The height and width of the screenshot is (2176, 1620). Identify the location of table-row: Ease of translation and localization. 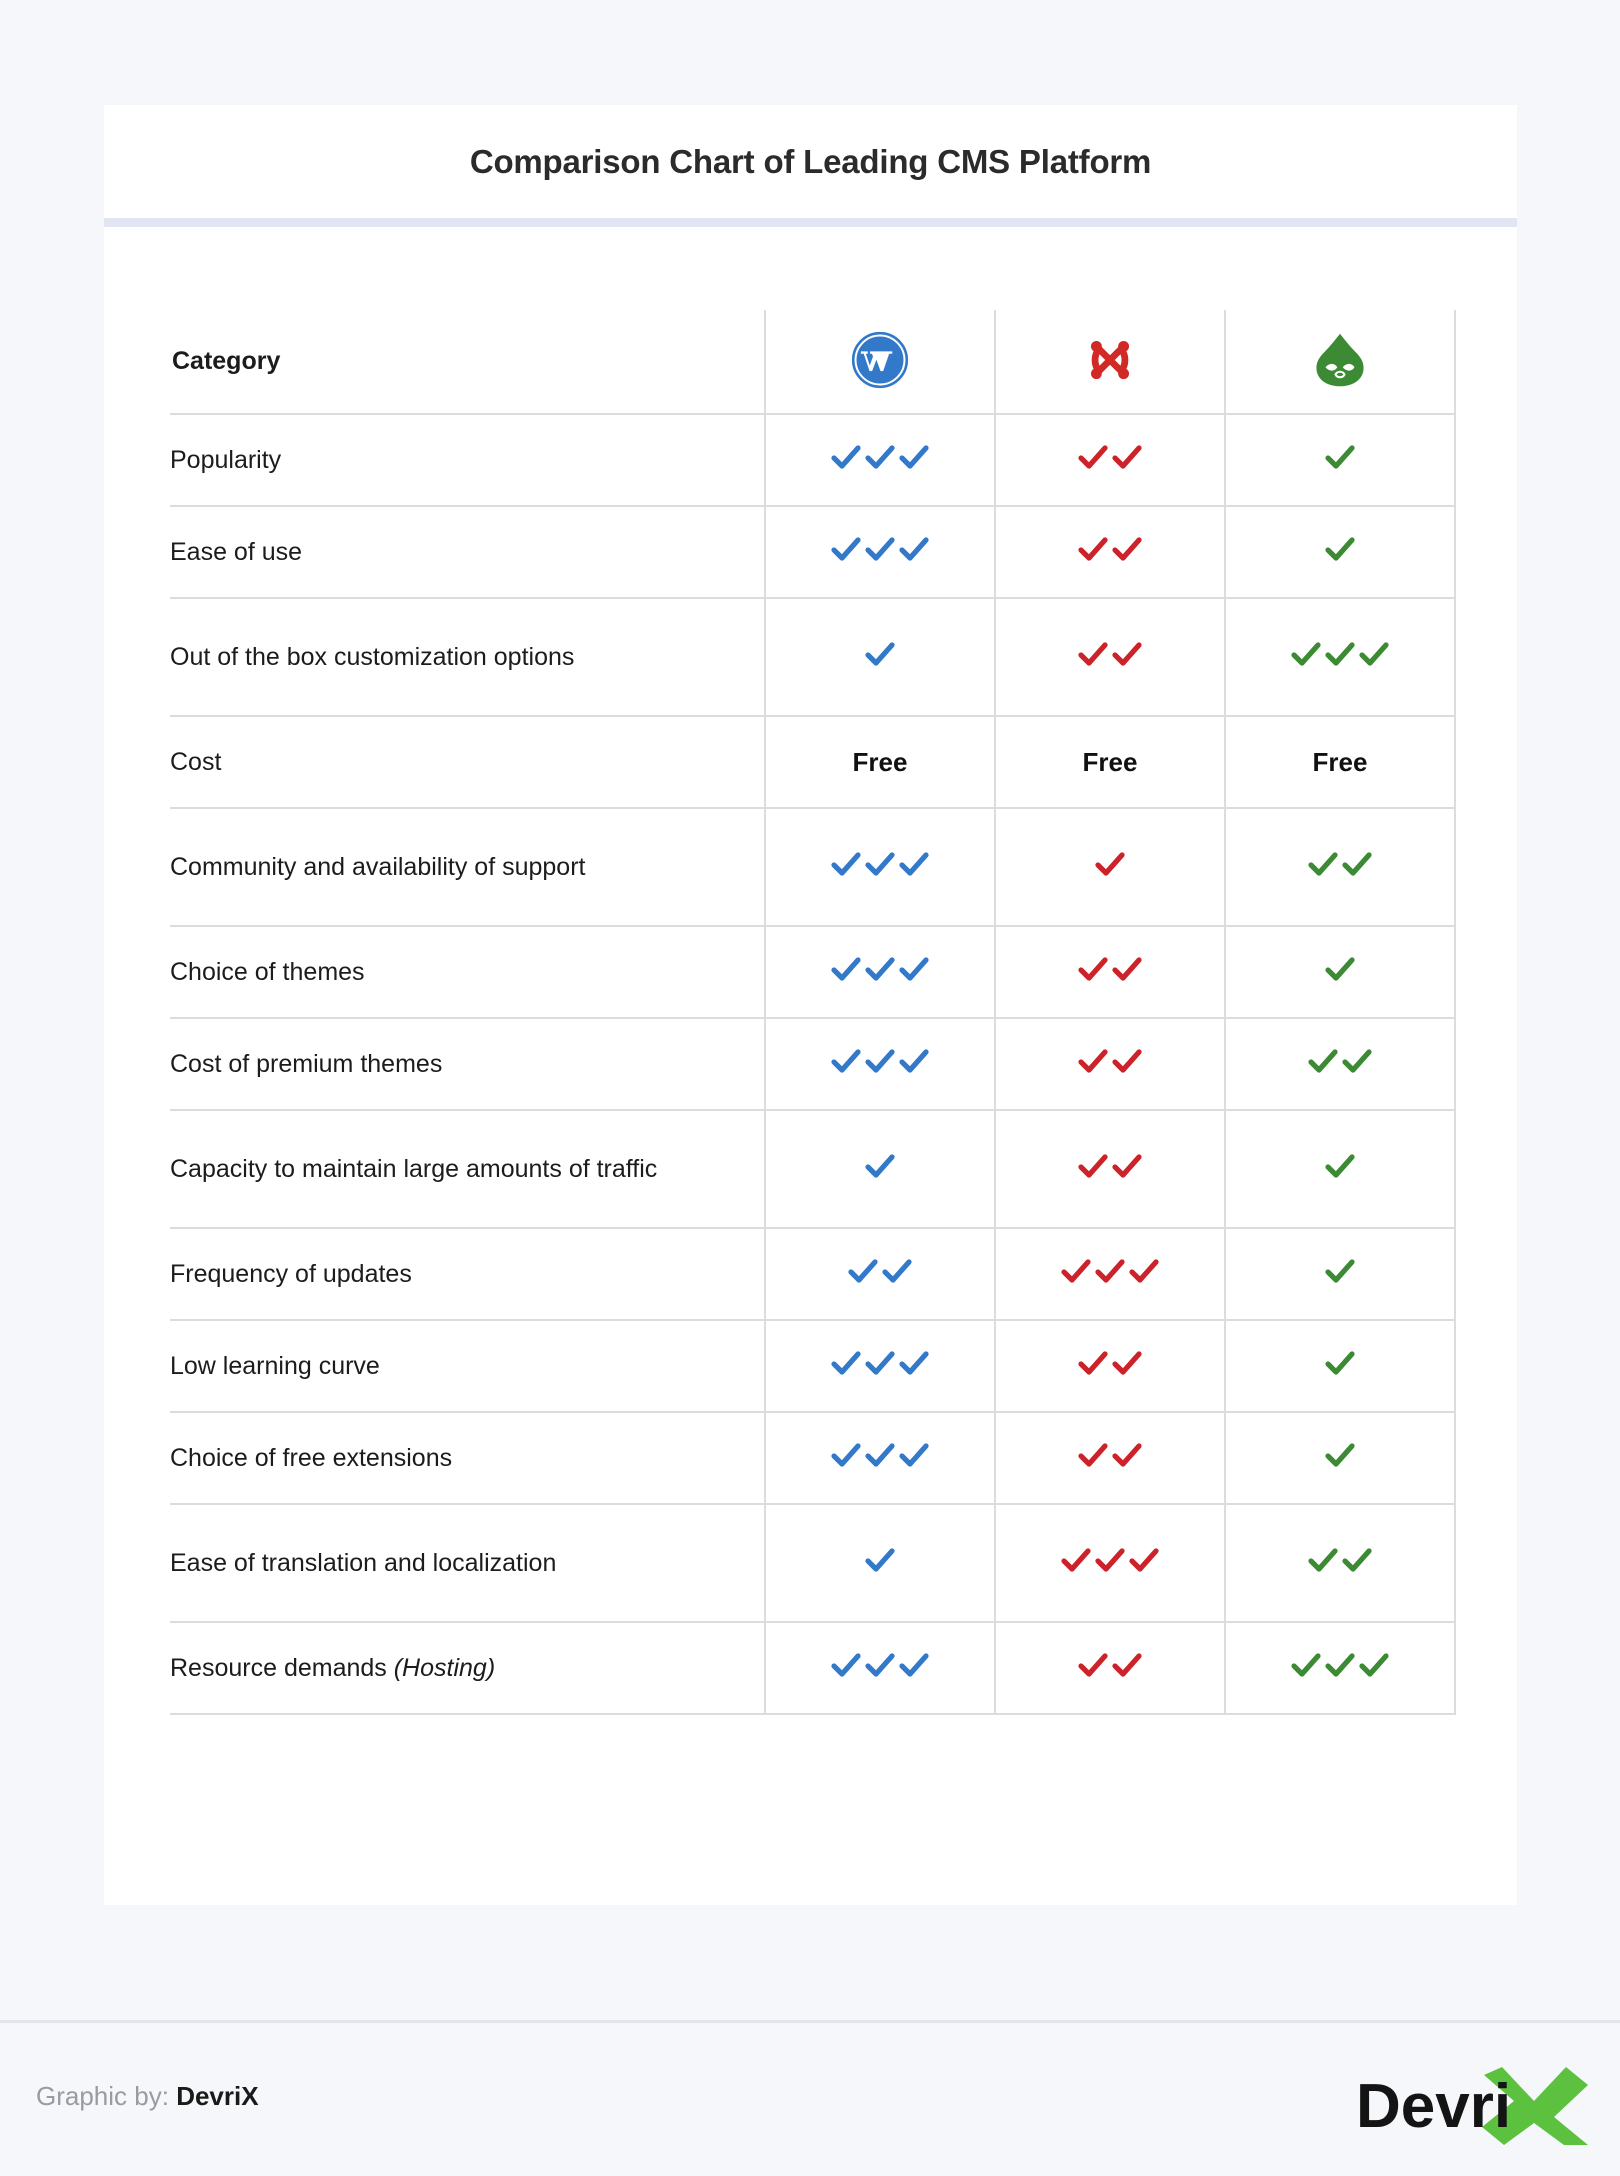
(813, 1563).